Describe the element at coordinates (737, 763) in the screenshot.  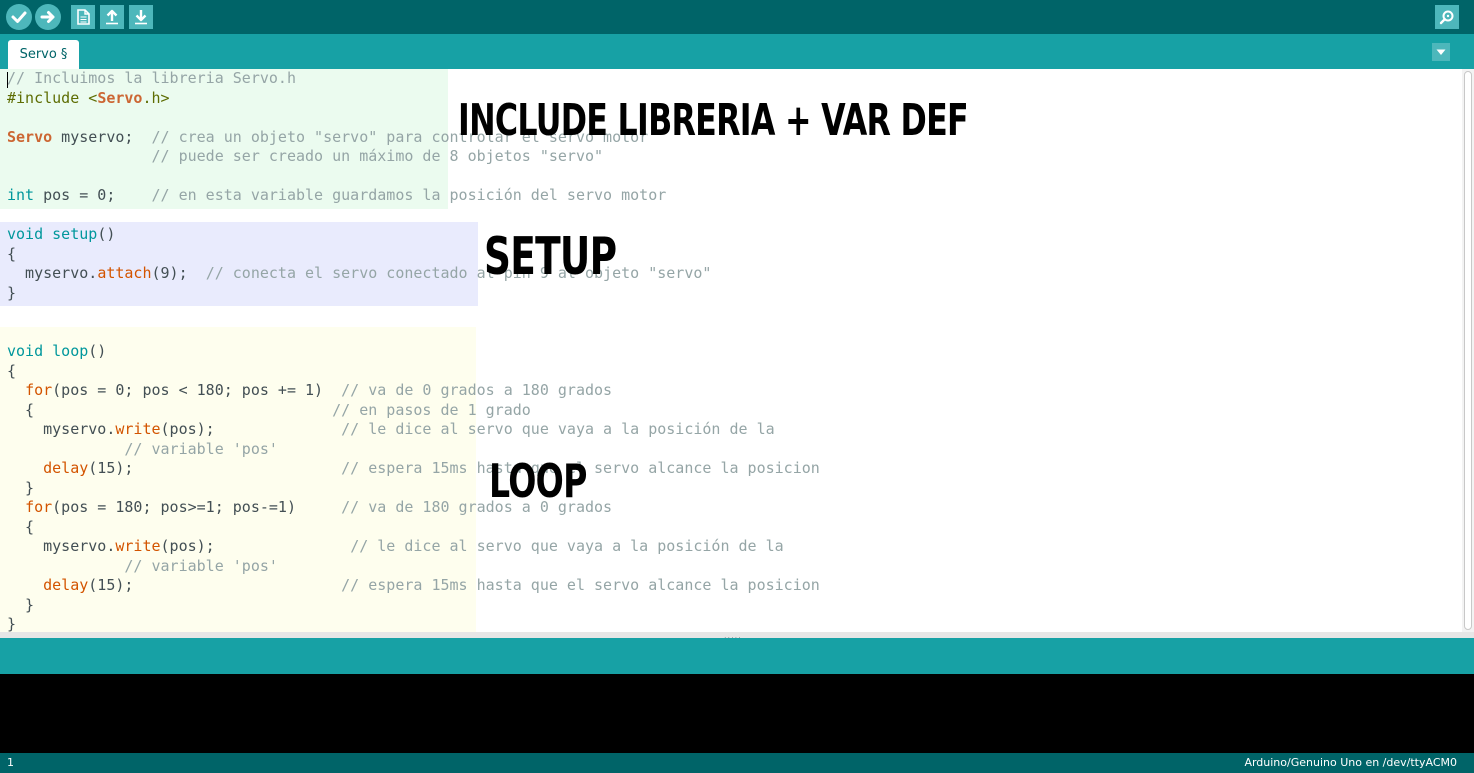
I see `status-bar: 1 Arduino/Genuino Uno en /dev/ttyACM0` at that location.